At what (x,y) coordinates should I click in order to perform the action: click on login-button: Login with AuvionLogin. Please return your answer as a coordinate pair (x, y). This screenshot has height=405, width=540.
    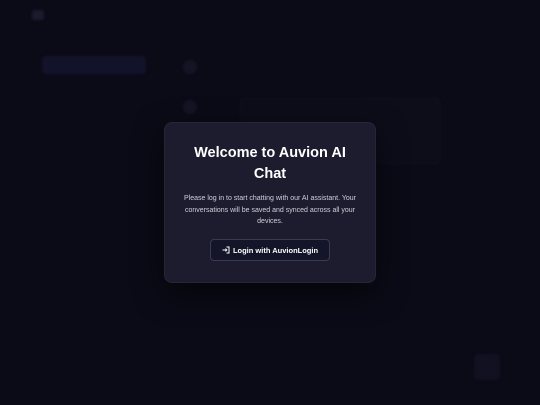
    Looking at the image, I should click on (270, 250).